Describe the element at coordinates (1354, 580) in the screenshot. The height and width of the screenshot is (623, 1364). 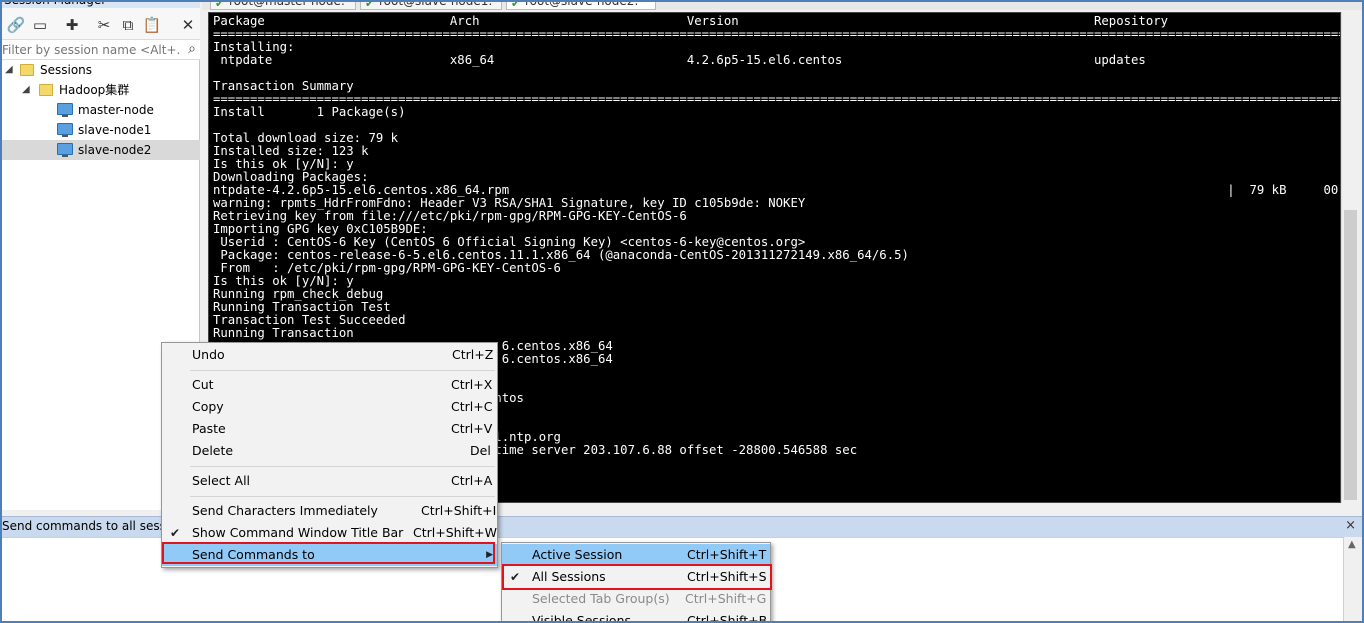
I see `send-commands-scrollbar: ▲` at that location.